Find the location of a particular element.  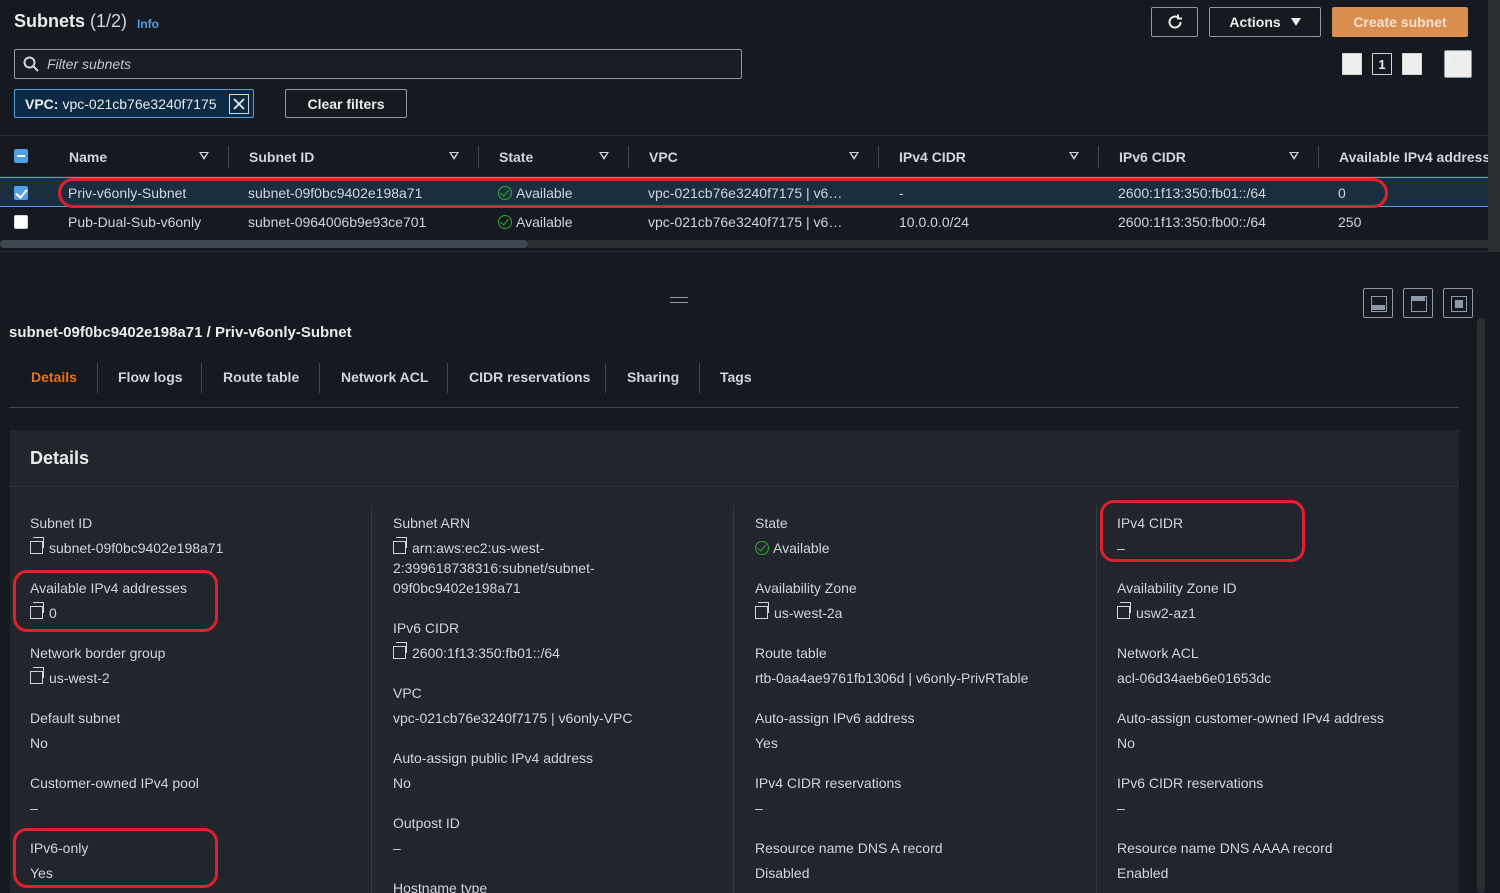

field-label: Resource name DNS A record is located at coordinates (849, 848).